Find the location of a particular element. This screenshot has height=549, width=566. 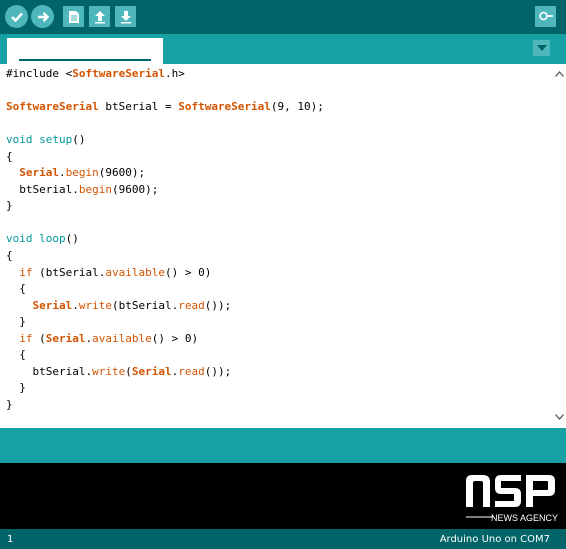

tab-active-indicator is located at coordinates (85, 60).